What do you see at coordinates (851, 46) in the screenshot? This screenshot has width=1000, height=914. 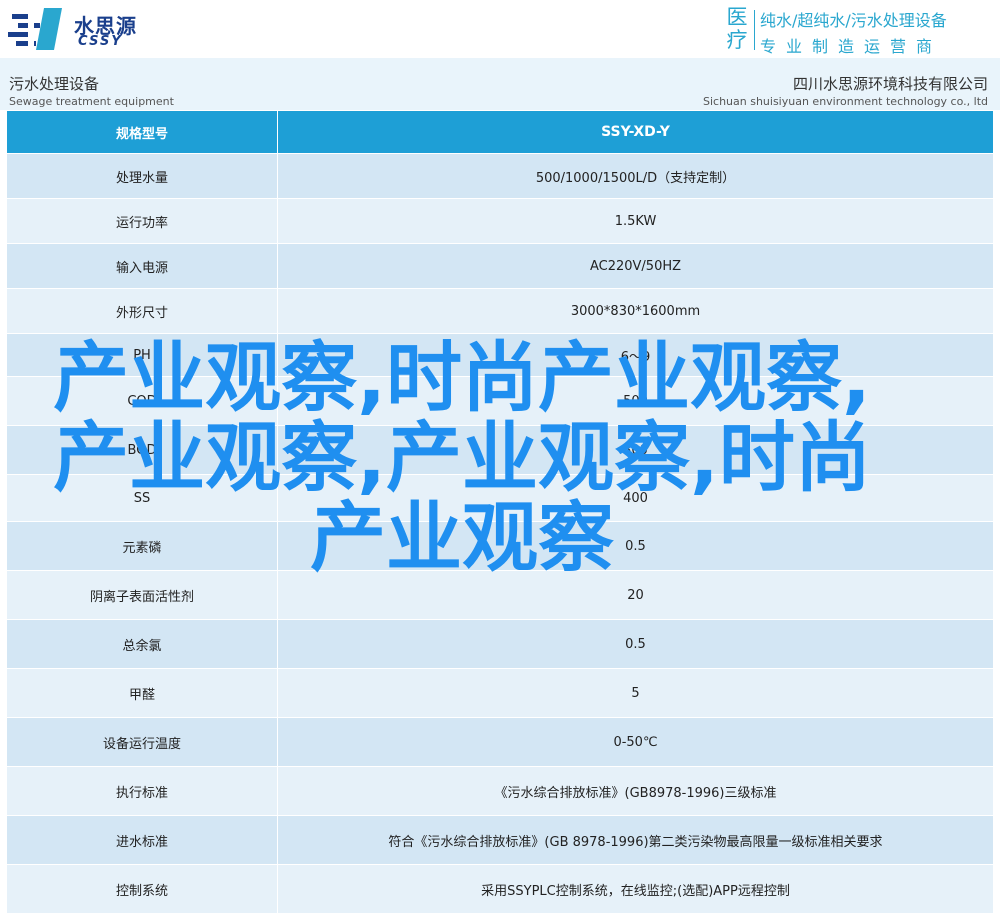 I see `slogan-line-2: 专业制造运营商` at bounding box center [851, 46].